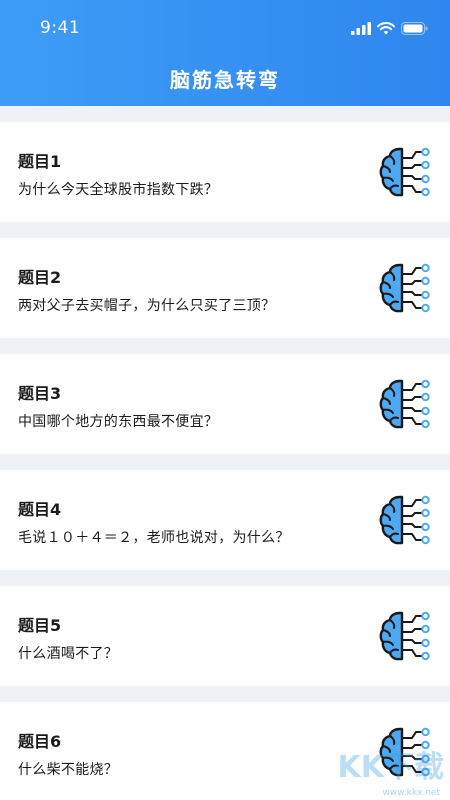  Describe the element at coordinates (118, 190) in the screenshot. I see `question-text: 为什么今天全球股市指数下跌？` at that location.